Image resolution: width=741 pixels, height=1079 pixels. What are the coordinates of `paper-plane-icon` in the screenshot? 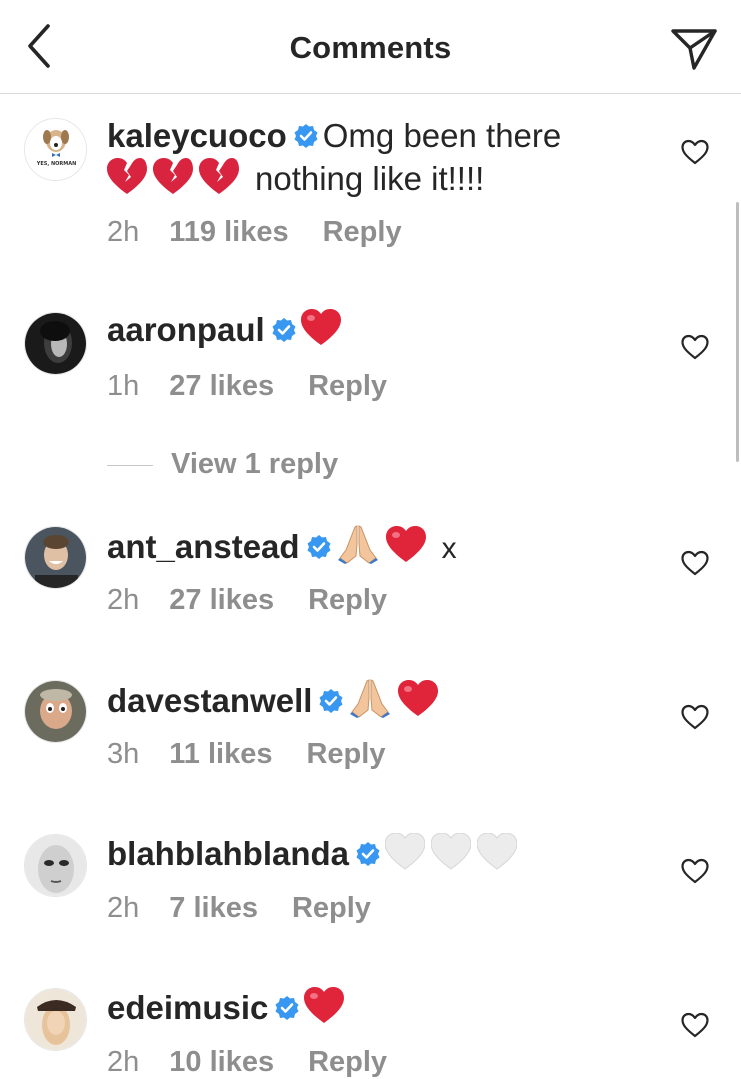 It's located at (694, 49).